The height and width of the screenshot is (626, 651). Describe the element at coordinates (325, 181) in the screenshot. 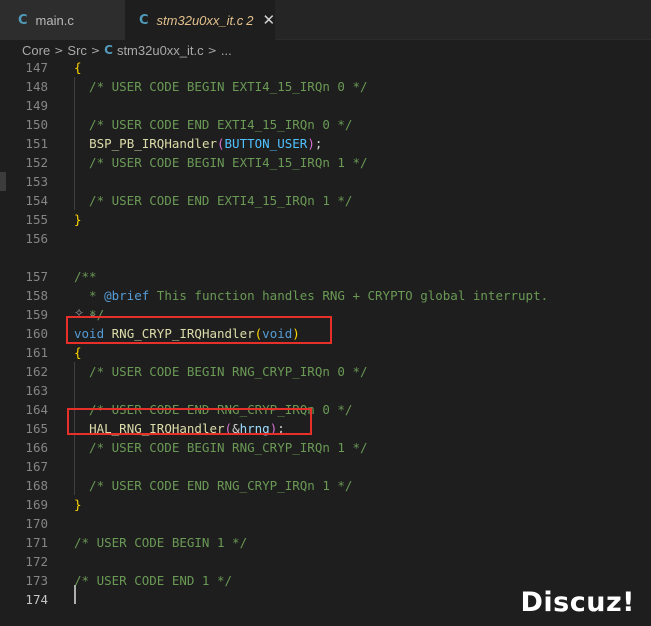

I see `code-line: 153` at that location.